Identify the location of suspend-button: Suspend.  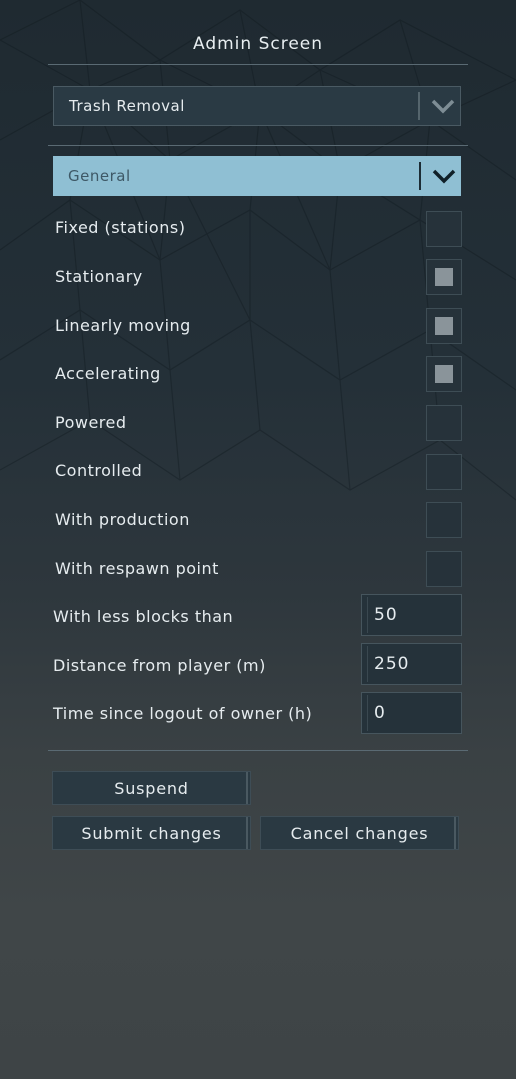
(151, 788).